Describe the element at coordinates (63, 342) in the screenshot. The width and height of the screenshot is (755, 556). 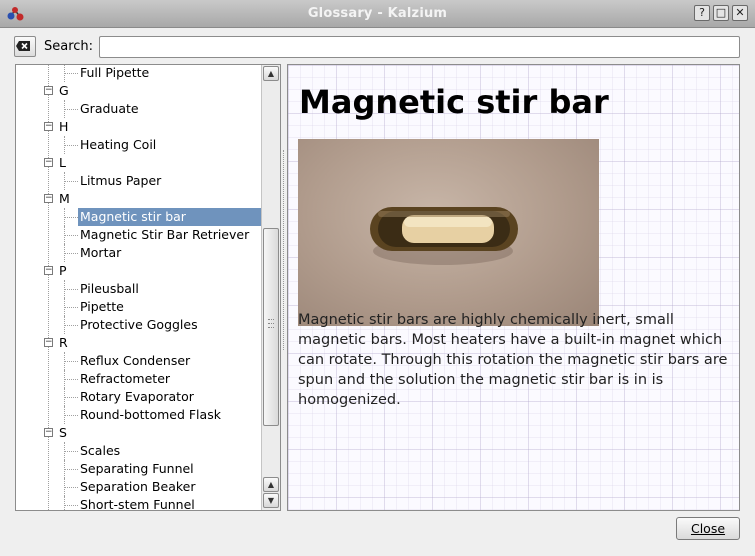
I see `tree-group-label: R` at that location.